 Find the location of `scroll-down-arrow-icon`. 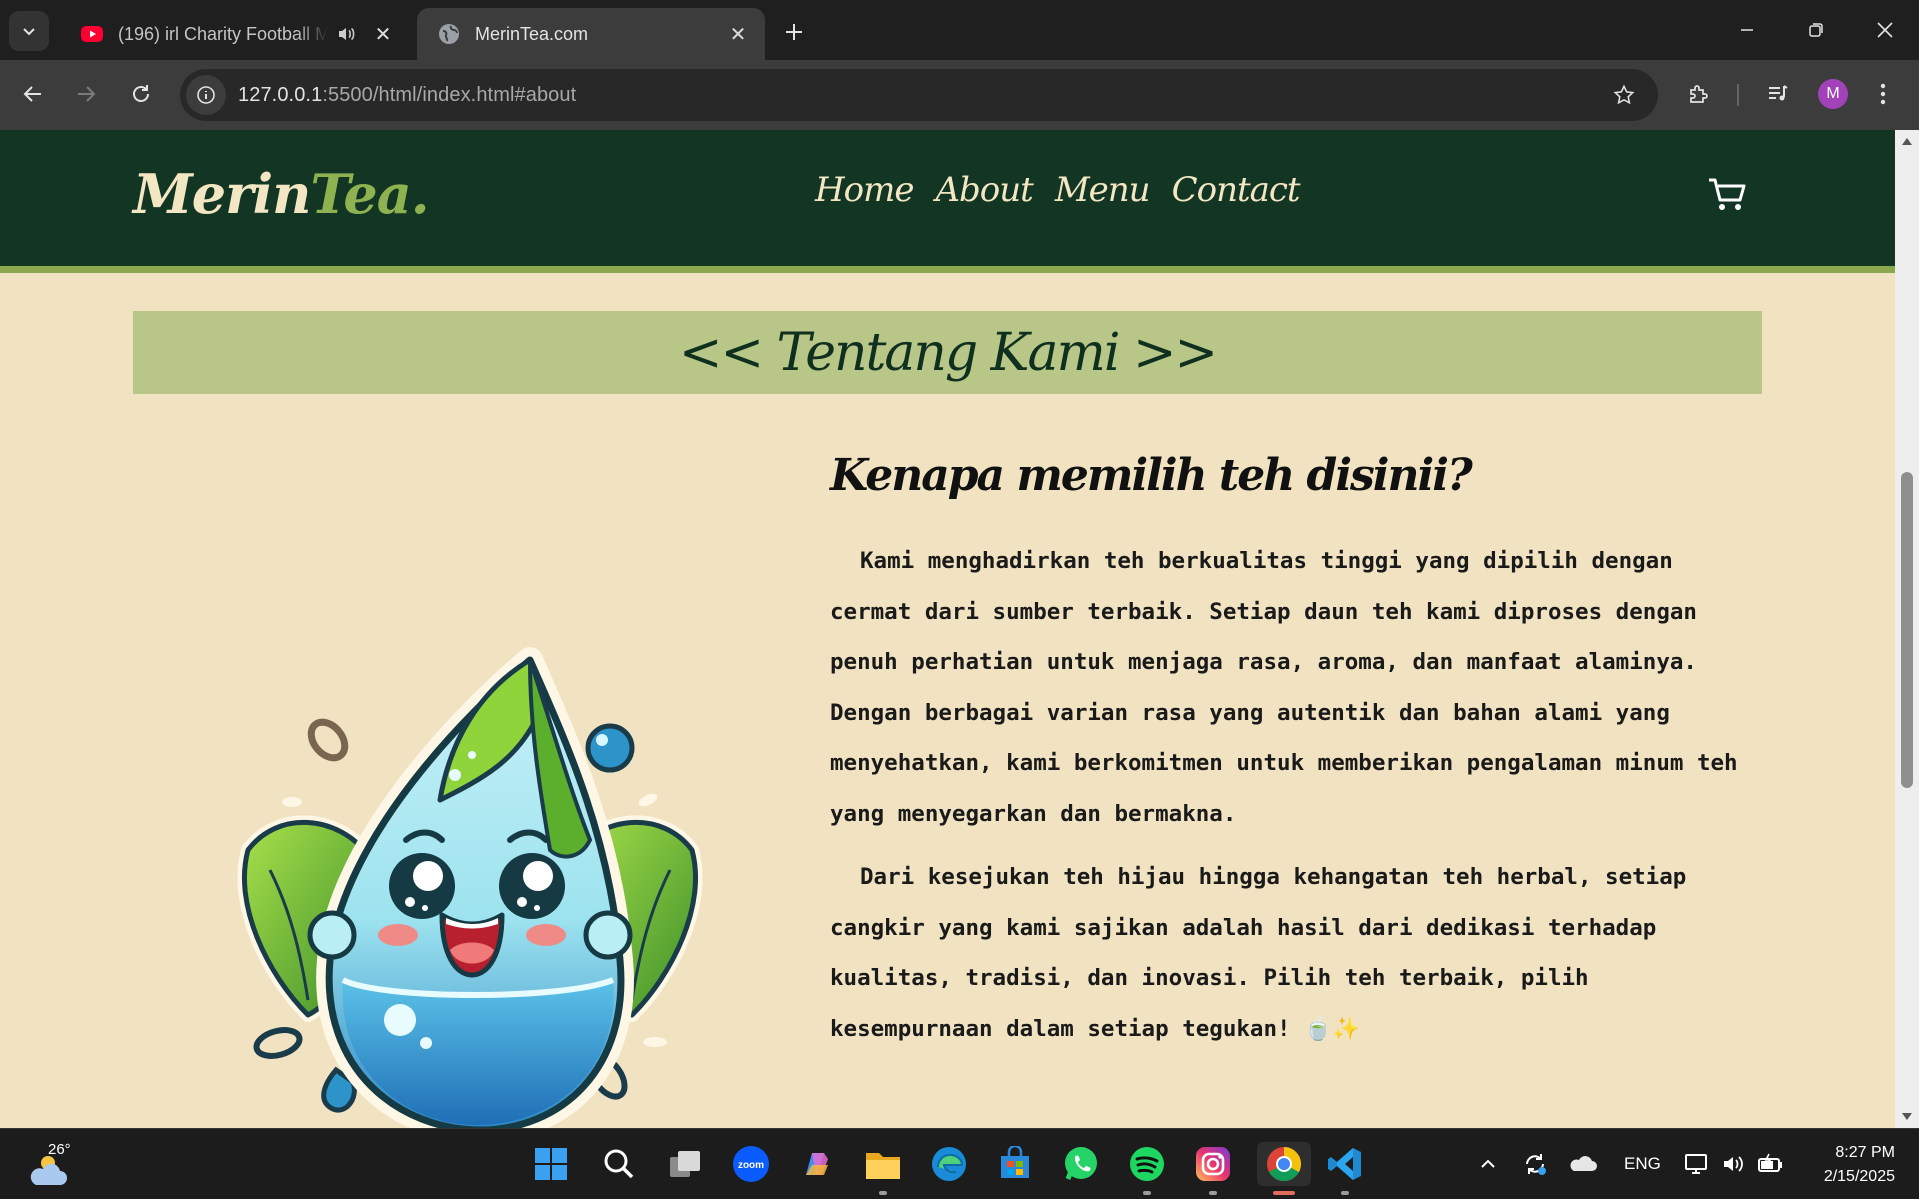

scroll-down-arrow-icon is located at coordinates (1907, 1116).